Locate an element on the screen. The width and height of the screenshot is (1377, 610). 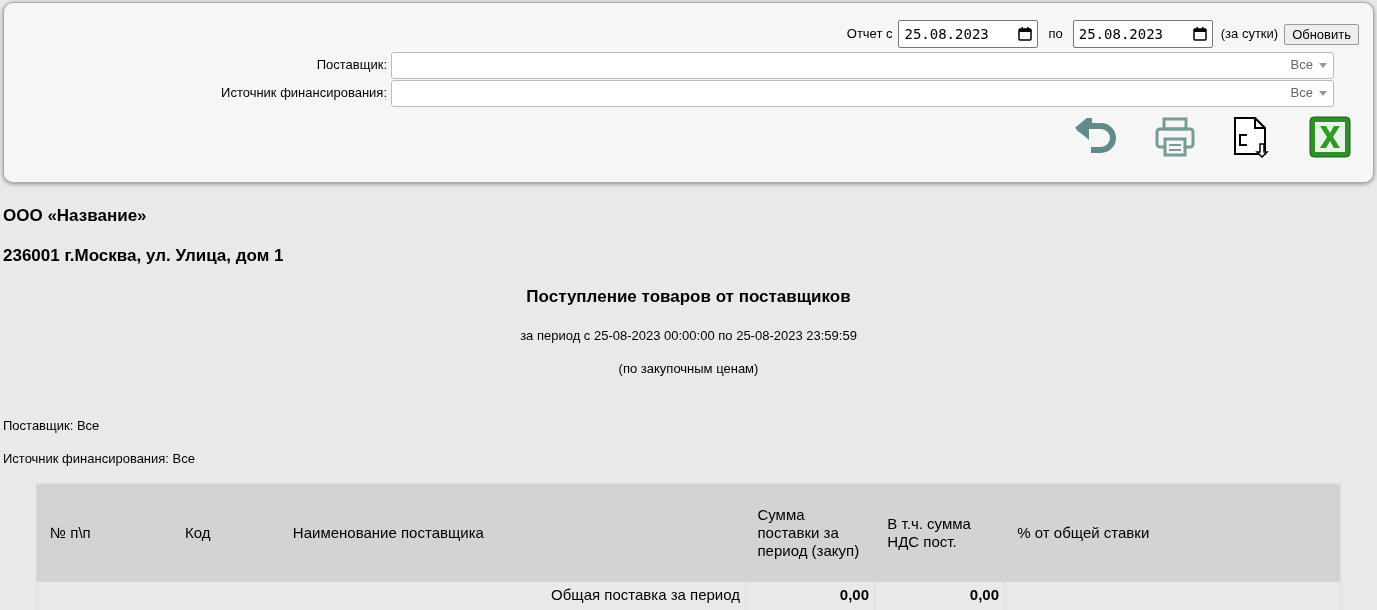
report-parameter: Поставщик: Все is located at coordinates (52, 425).